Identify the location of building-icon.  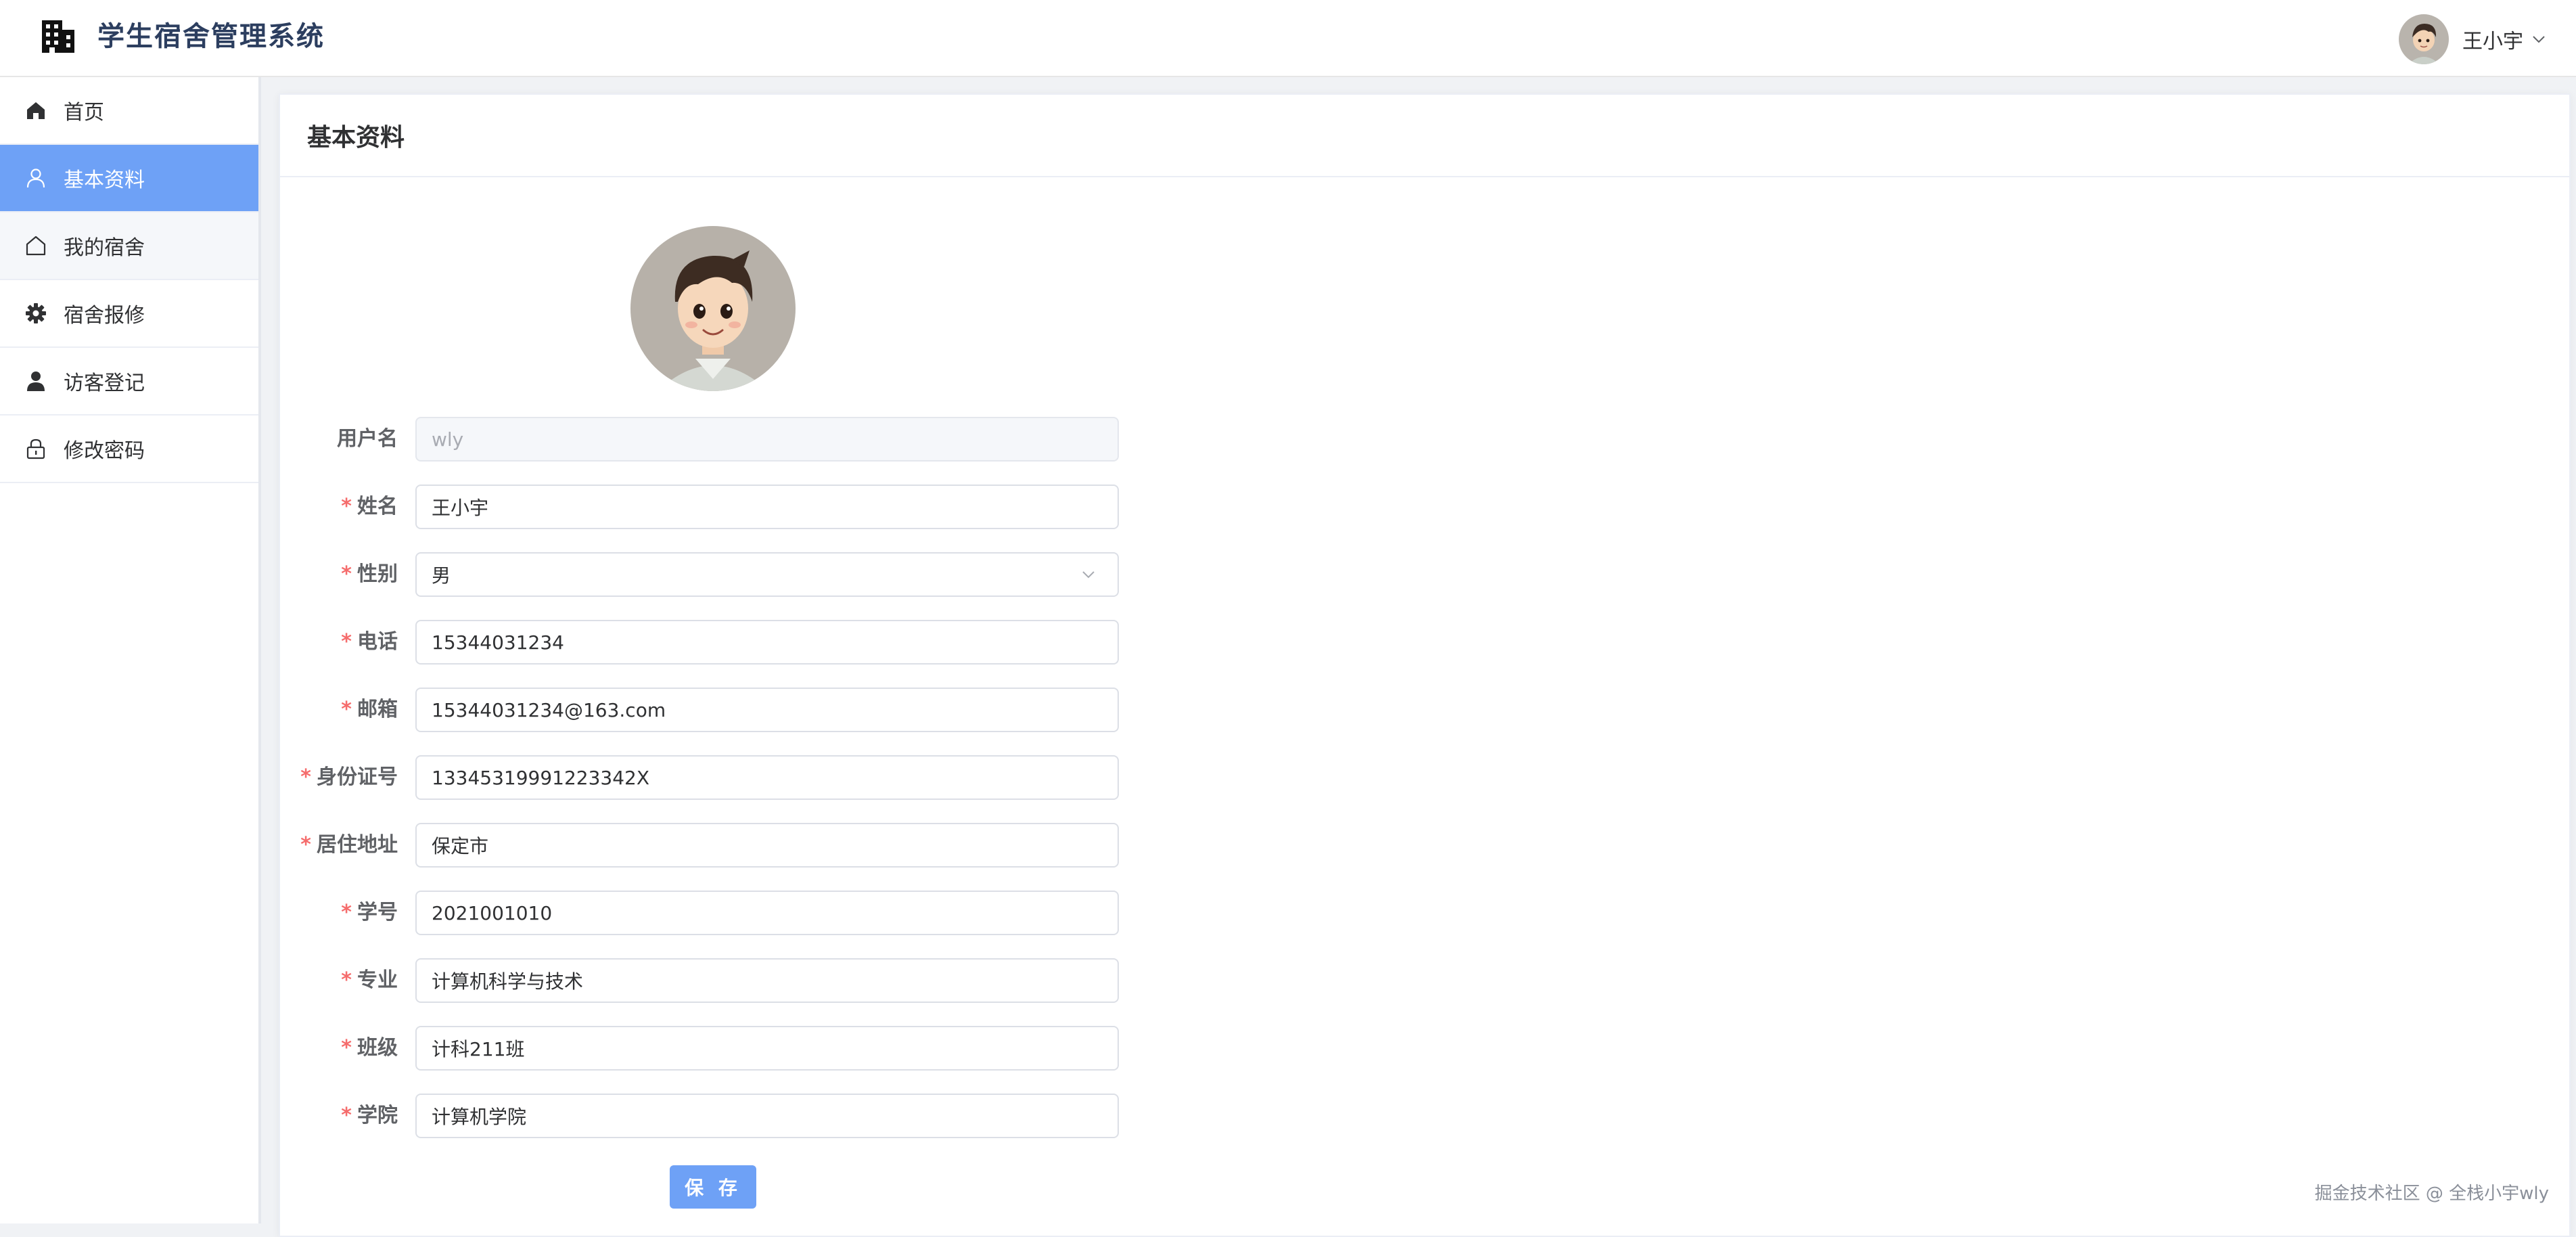
(58, 36).